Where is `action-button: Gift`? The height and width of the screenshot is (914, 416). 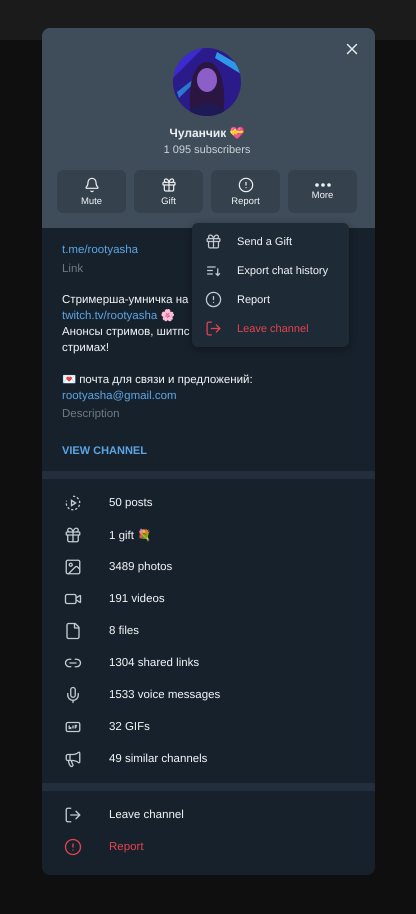
action-button: Gift is located at coordinates (168, 191).